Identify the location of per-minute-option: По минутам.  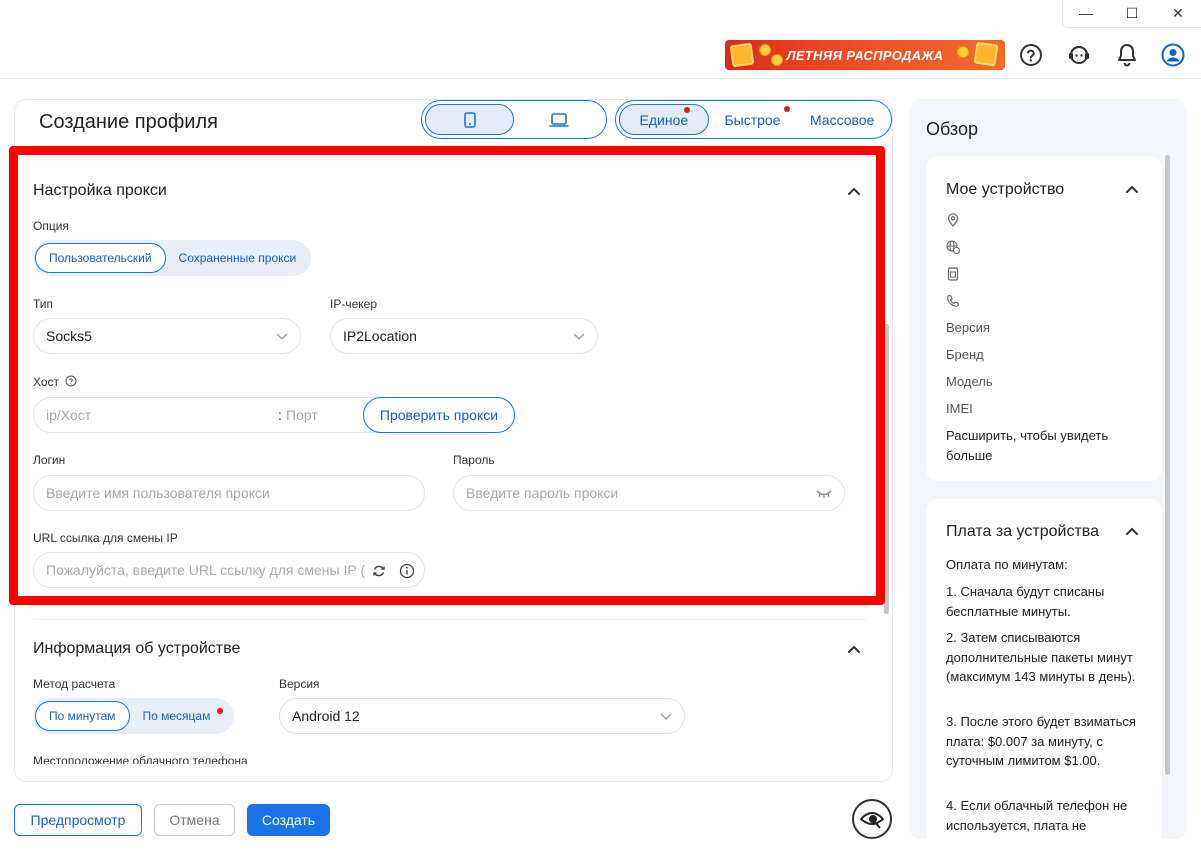
(82, 716).